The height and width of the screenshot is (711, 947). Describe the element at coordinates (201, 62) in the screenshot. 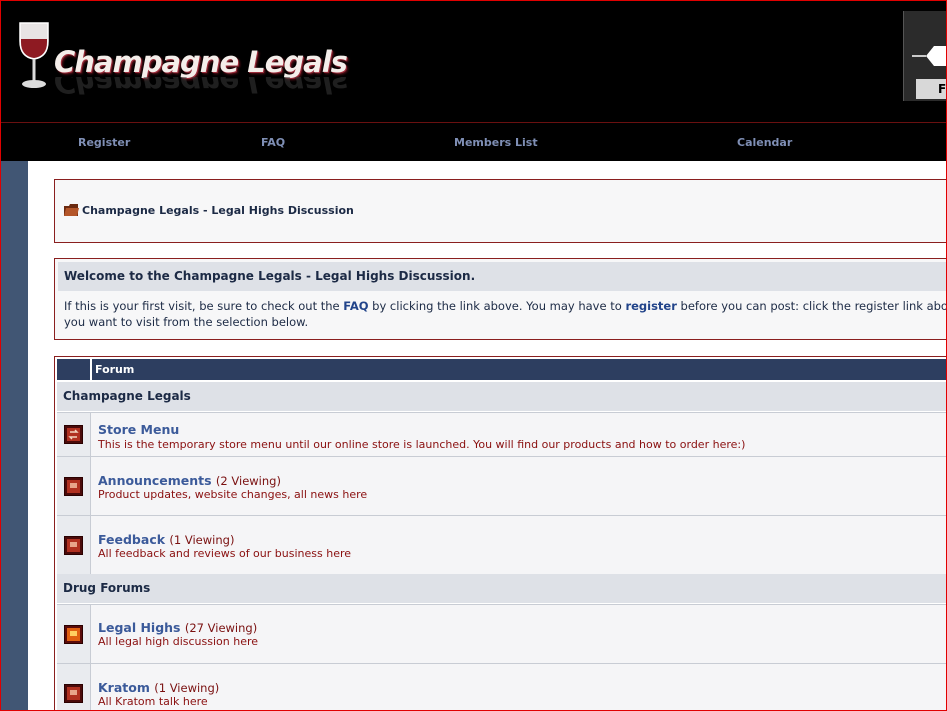

I see `site-logo-text: Champagne Legals` at that location.